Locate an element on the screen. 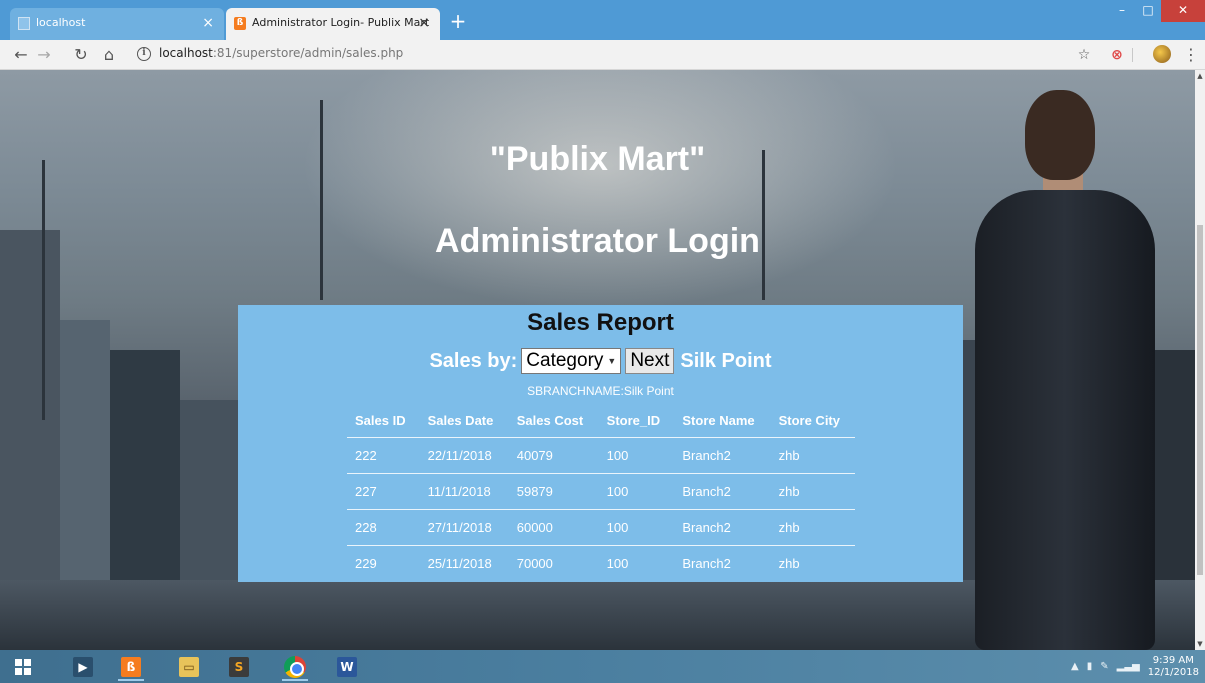  scroll-down-icon: ▼ is located at coordinates (1200, 644).